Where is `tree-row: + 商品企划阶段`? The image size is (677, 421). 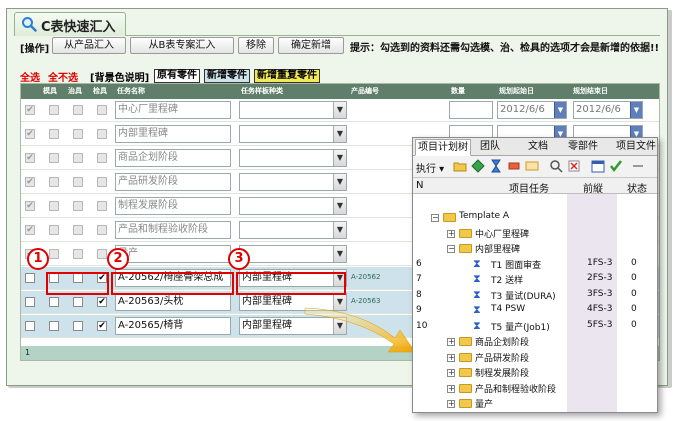 tree-row: + 商品企划阶段 is located at coordinates (535, 341).